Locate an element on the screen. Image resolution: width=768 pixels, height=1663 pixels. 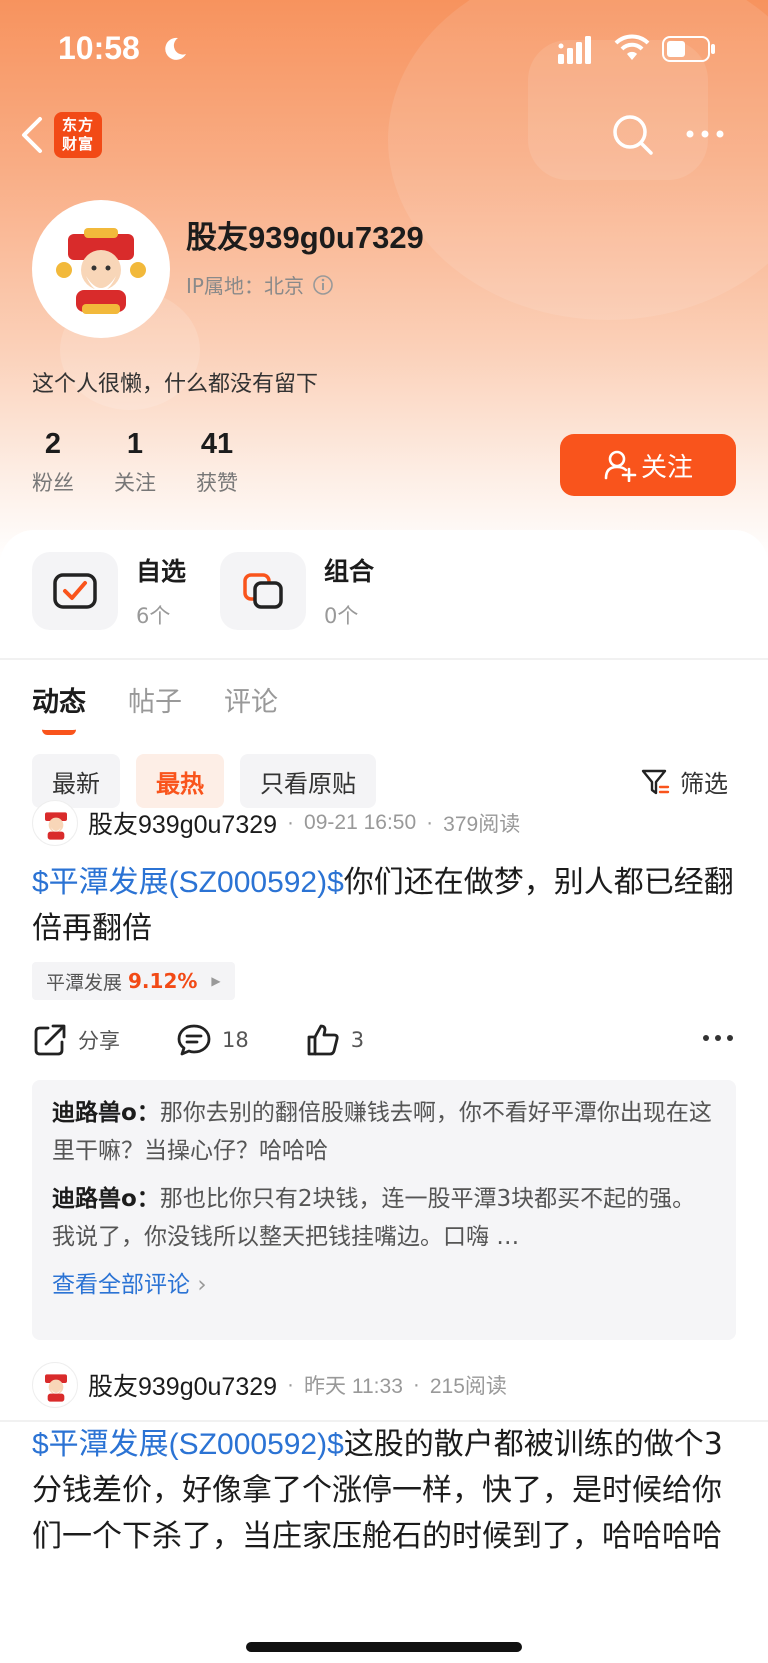
filter-label: 筛选 is located at coordinates (704, 784).